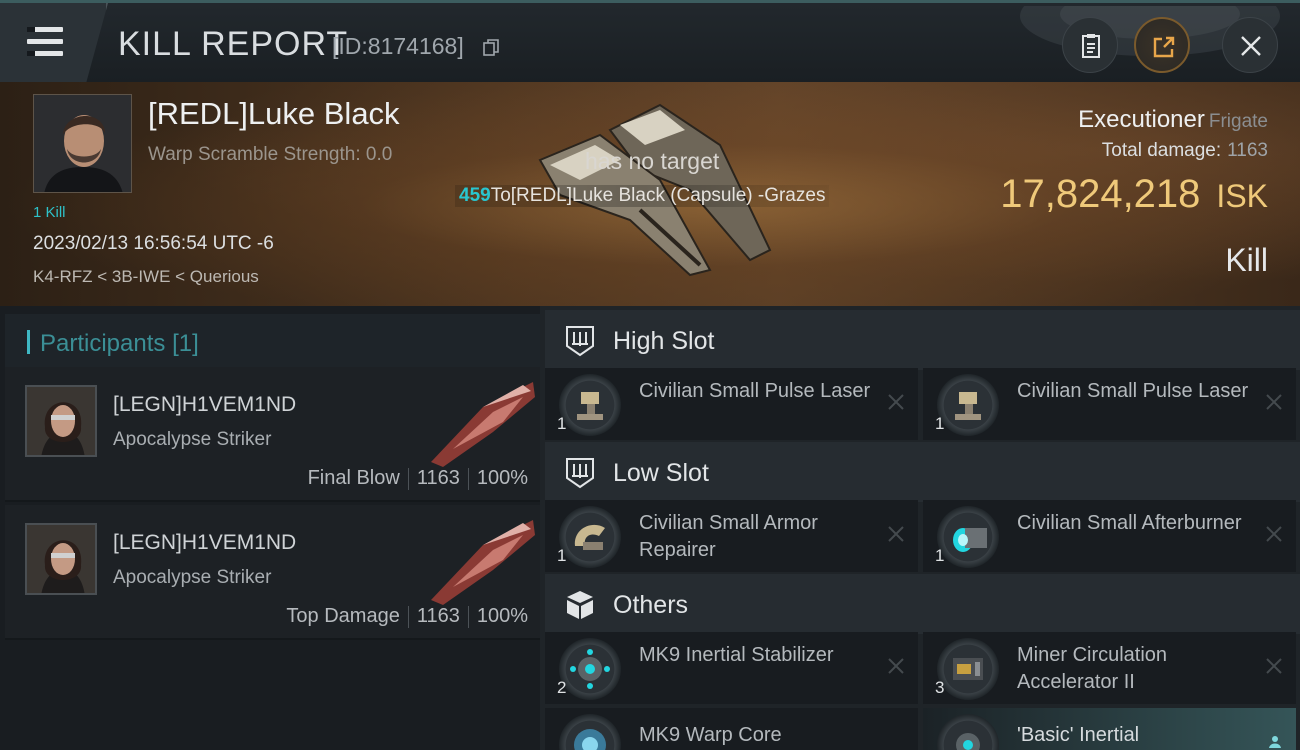  I want to click on low-slot-header: Low Slot, so click(922, 472).